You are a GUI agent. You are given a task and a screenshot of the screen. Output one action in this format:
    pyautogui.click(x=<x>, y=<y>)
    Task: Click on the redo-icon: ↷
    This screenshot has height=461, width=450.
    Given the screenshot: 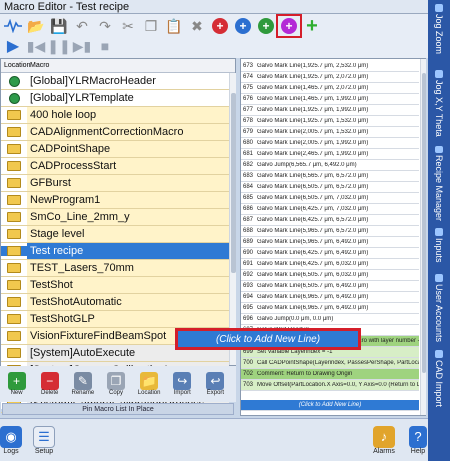 What is the action you would take?
    pyautogui.click(x=105, y=26)
    